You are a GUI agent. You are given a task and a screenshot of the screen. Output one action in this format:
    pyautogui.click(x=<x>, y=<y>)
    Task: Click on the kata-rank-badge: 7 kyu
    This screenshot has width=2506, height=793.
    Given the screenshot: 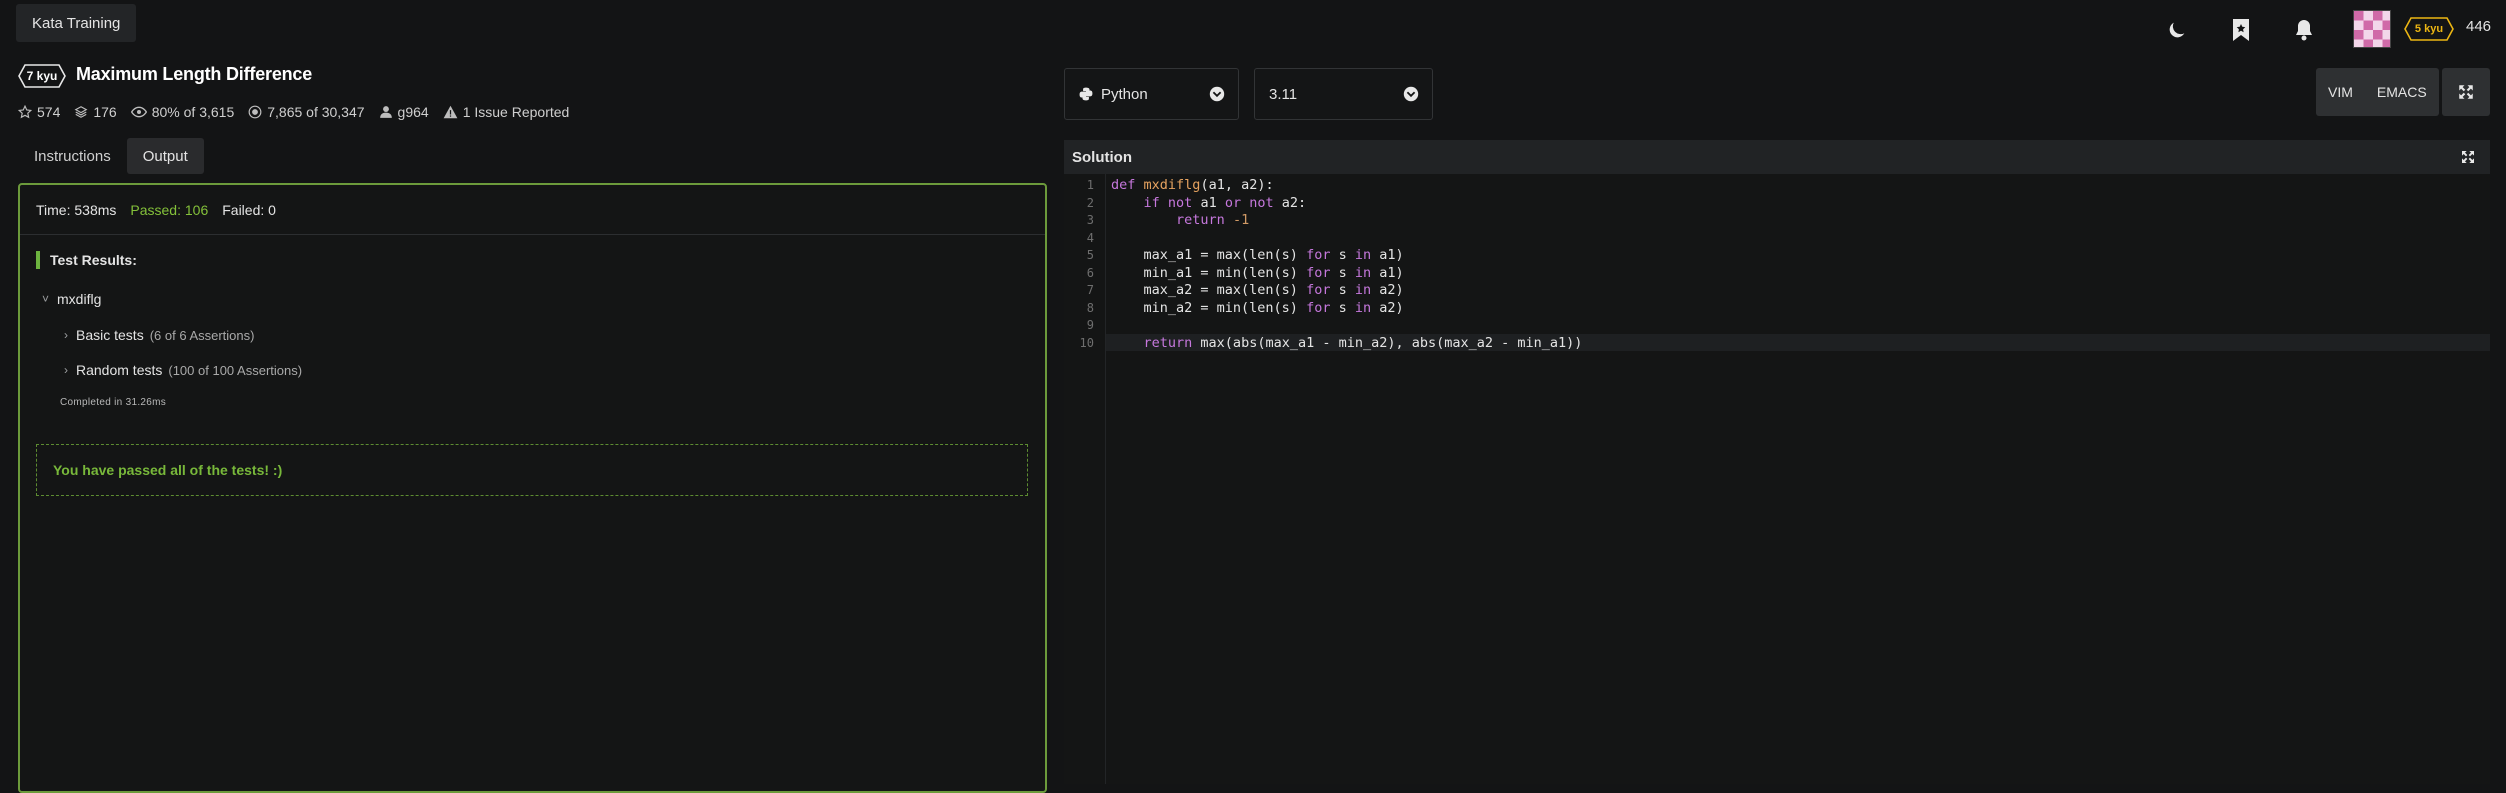 What is the action you would take?
    pyautogui.click(x=42, y=76)
    